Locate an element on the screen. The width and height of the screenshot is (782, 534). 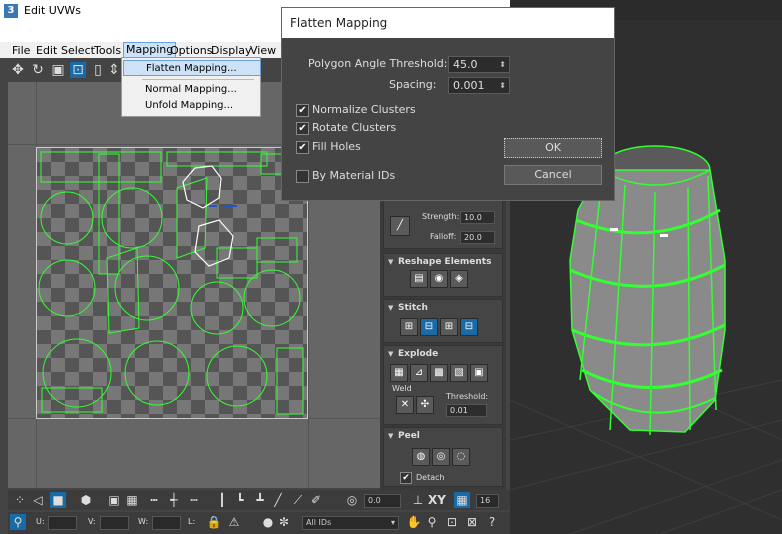
fill-holes-checkbox: ✔ is located at coordinates (302, 147).